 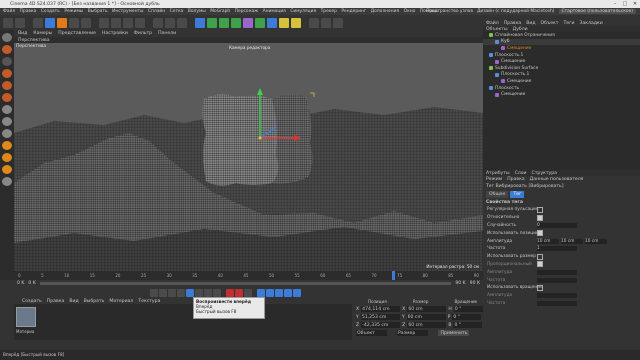 What do you see at coordinates (521, 173) in the screenshot?
I see `tab-layers: Слои` at bounding box center [521, 173].